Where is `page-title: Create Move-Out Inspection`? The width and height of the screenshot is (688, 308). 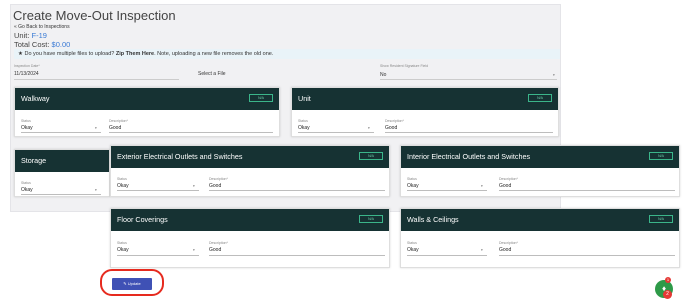
page-title: Create Move-Out Inspection is located at coordinates (94, 15).